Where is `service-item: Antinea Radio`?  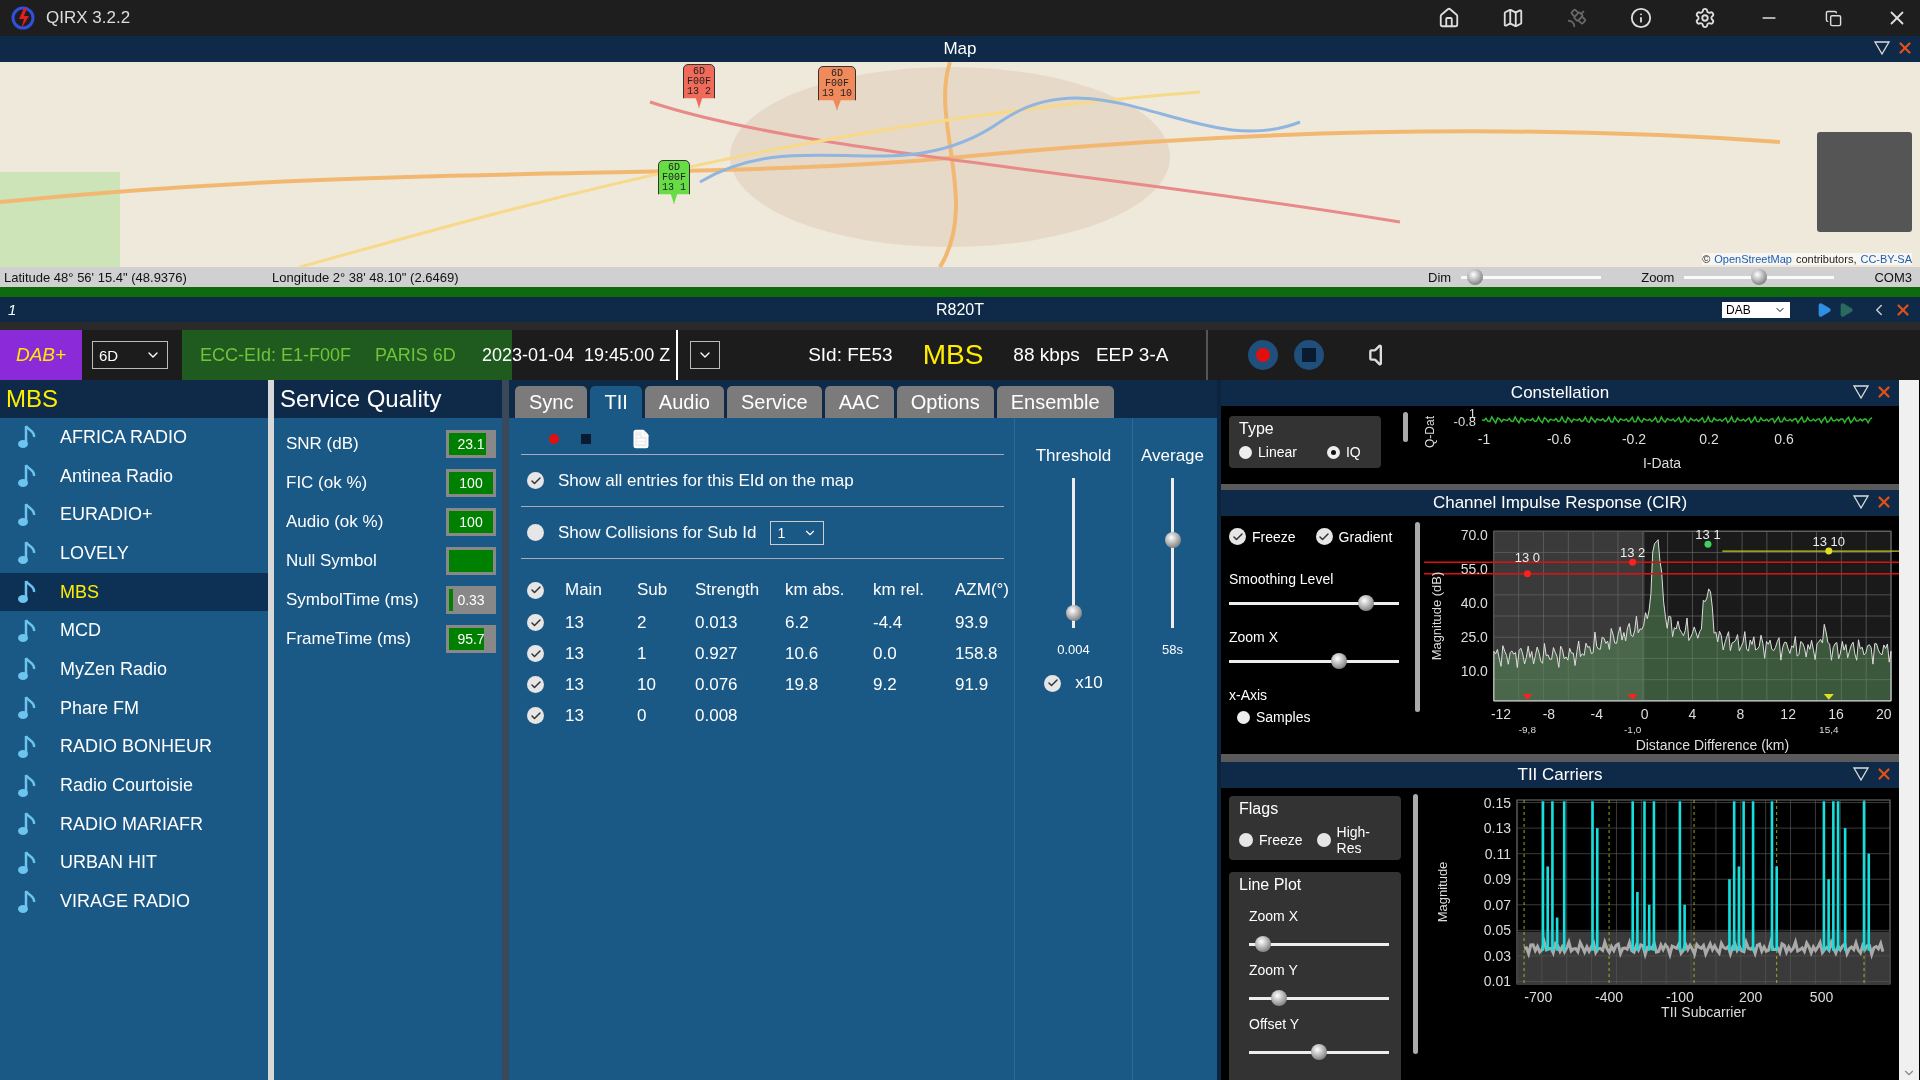
service-item: Antinea Radio is located at coordinates (134, 476).